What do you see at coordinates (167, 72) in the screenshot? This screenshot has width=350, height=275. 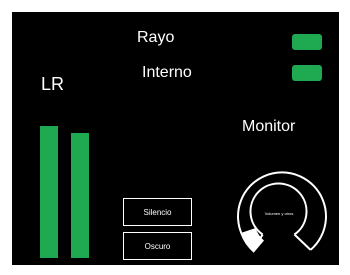 I see `interno-label: Interno` at bounding box center [167, 72].